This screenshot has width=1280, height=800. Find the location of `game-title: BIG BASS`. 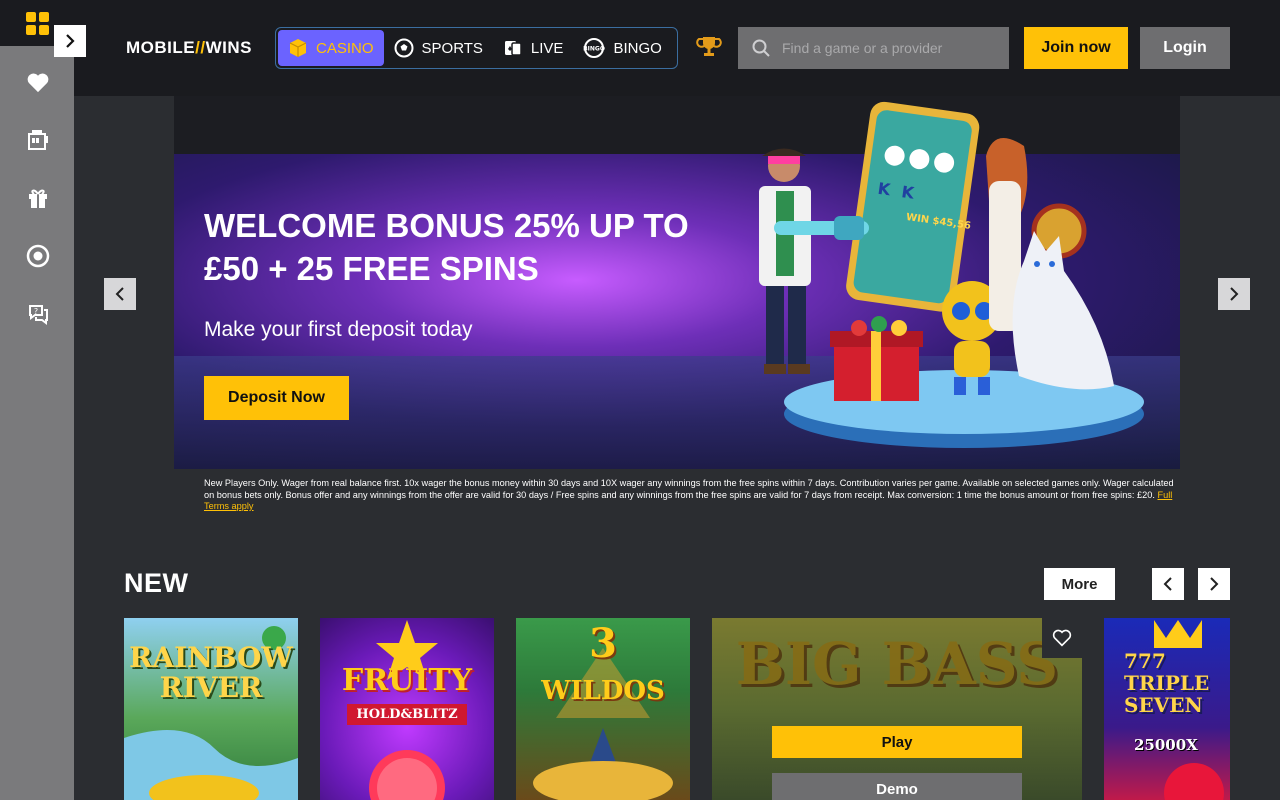

game-title: BIG BASS is located at coordinates (897, 664).